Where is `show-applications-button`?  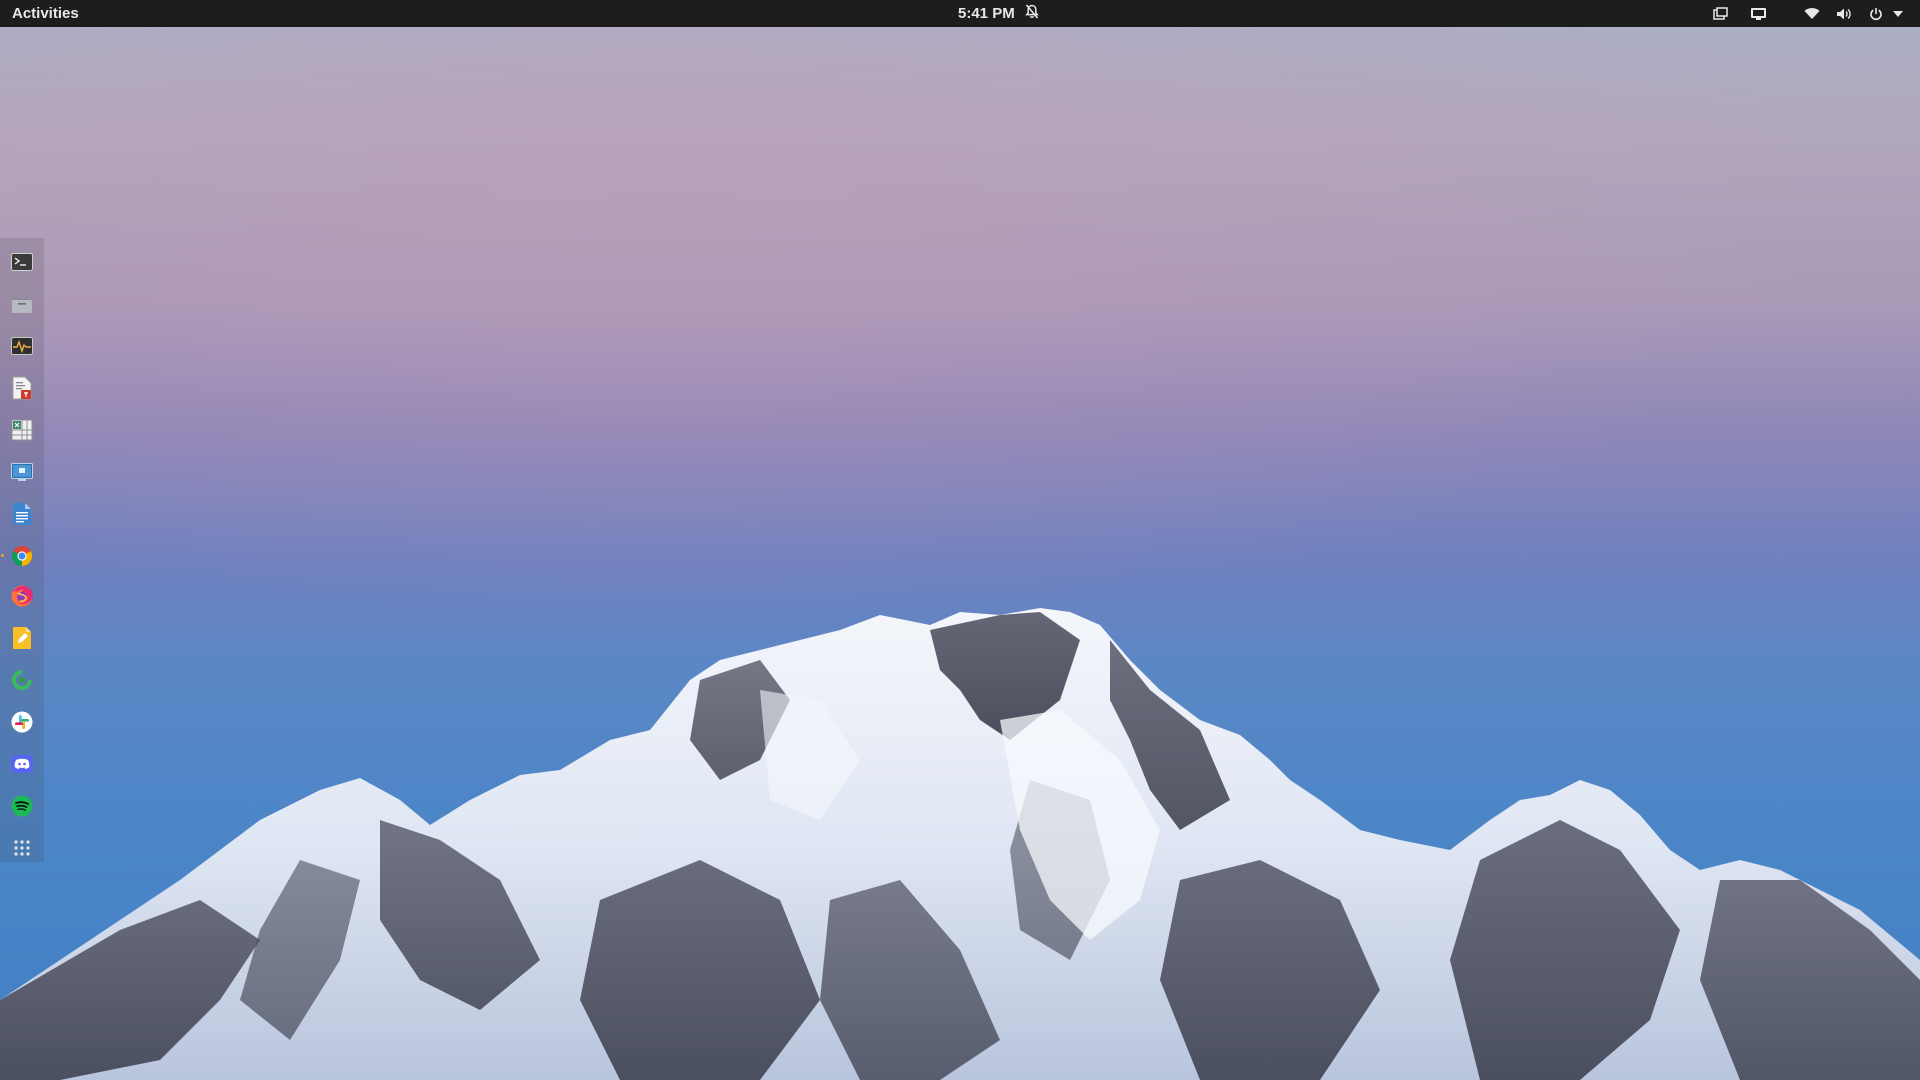 show-applications-button is located at coordinates (22, 848).